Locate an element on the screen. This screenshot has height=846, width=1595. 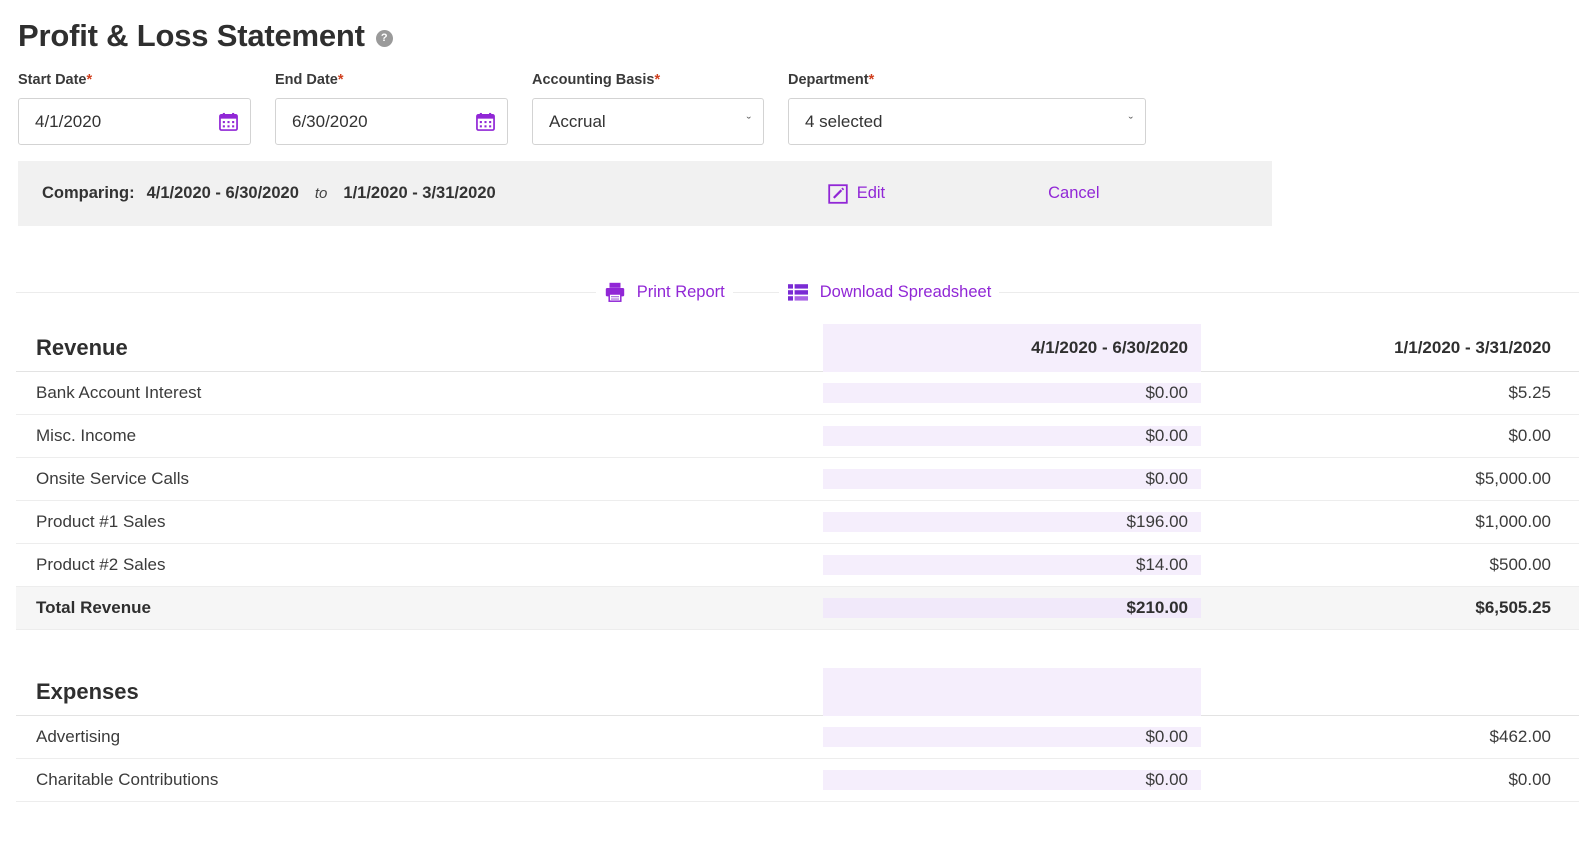
comparing-connector: to is located at coordinates (321, 193).